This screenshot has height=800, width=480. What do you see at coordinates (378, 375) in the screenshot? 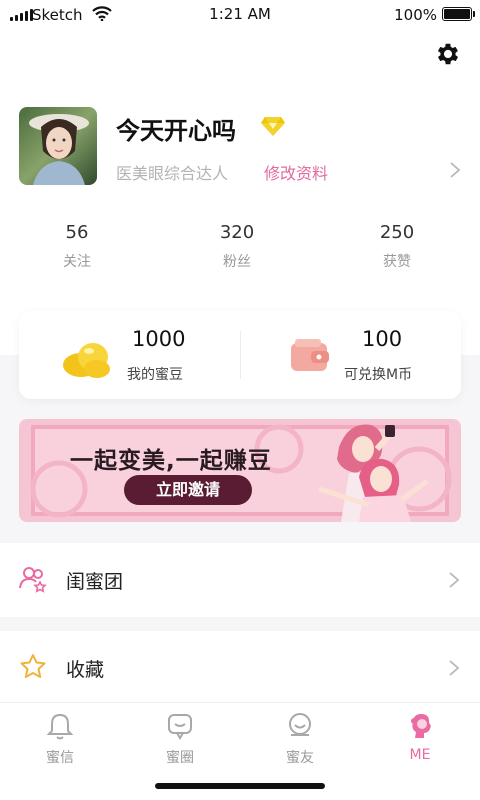
I see `coins-label: 可兑换M币` at bounding box center [378, 375].